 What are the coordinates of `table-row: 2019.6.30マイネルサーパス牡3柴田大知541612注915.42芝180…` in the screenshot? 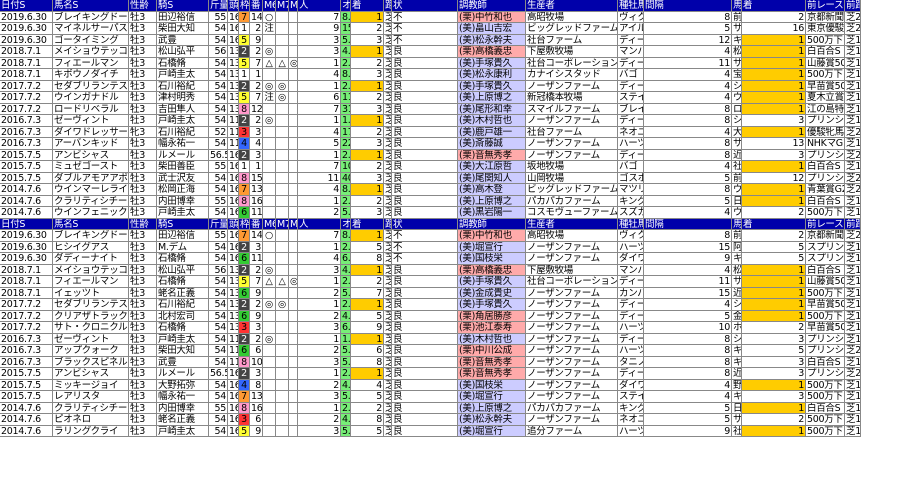 It's located at (450, 29).